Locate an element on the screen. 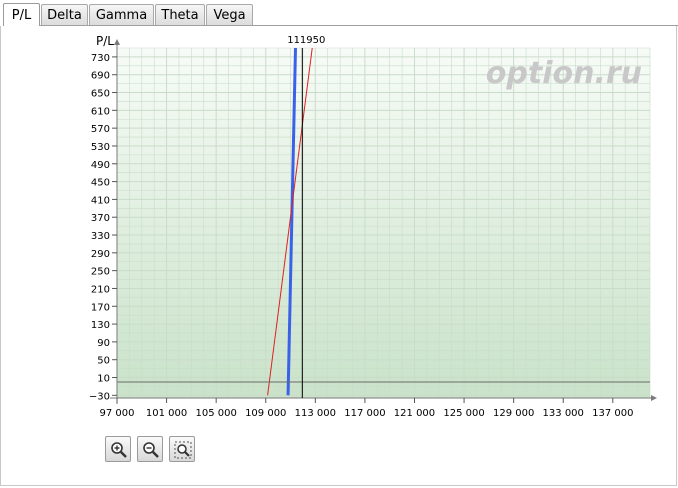  zoom-out-icon is located at coordinates (151, 450).